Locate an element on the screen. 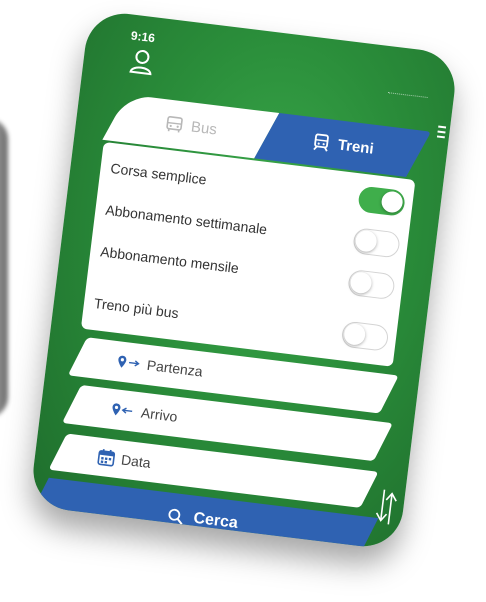 This screenshot has height=602, width=486. train-icon is located at coordinates (321, 142).